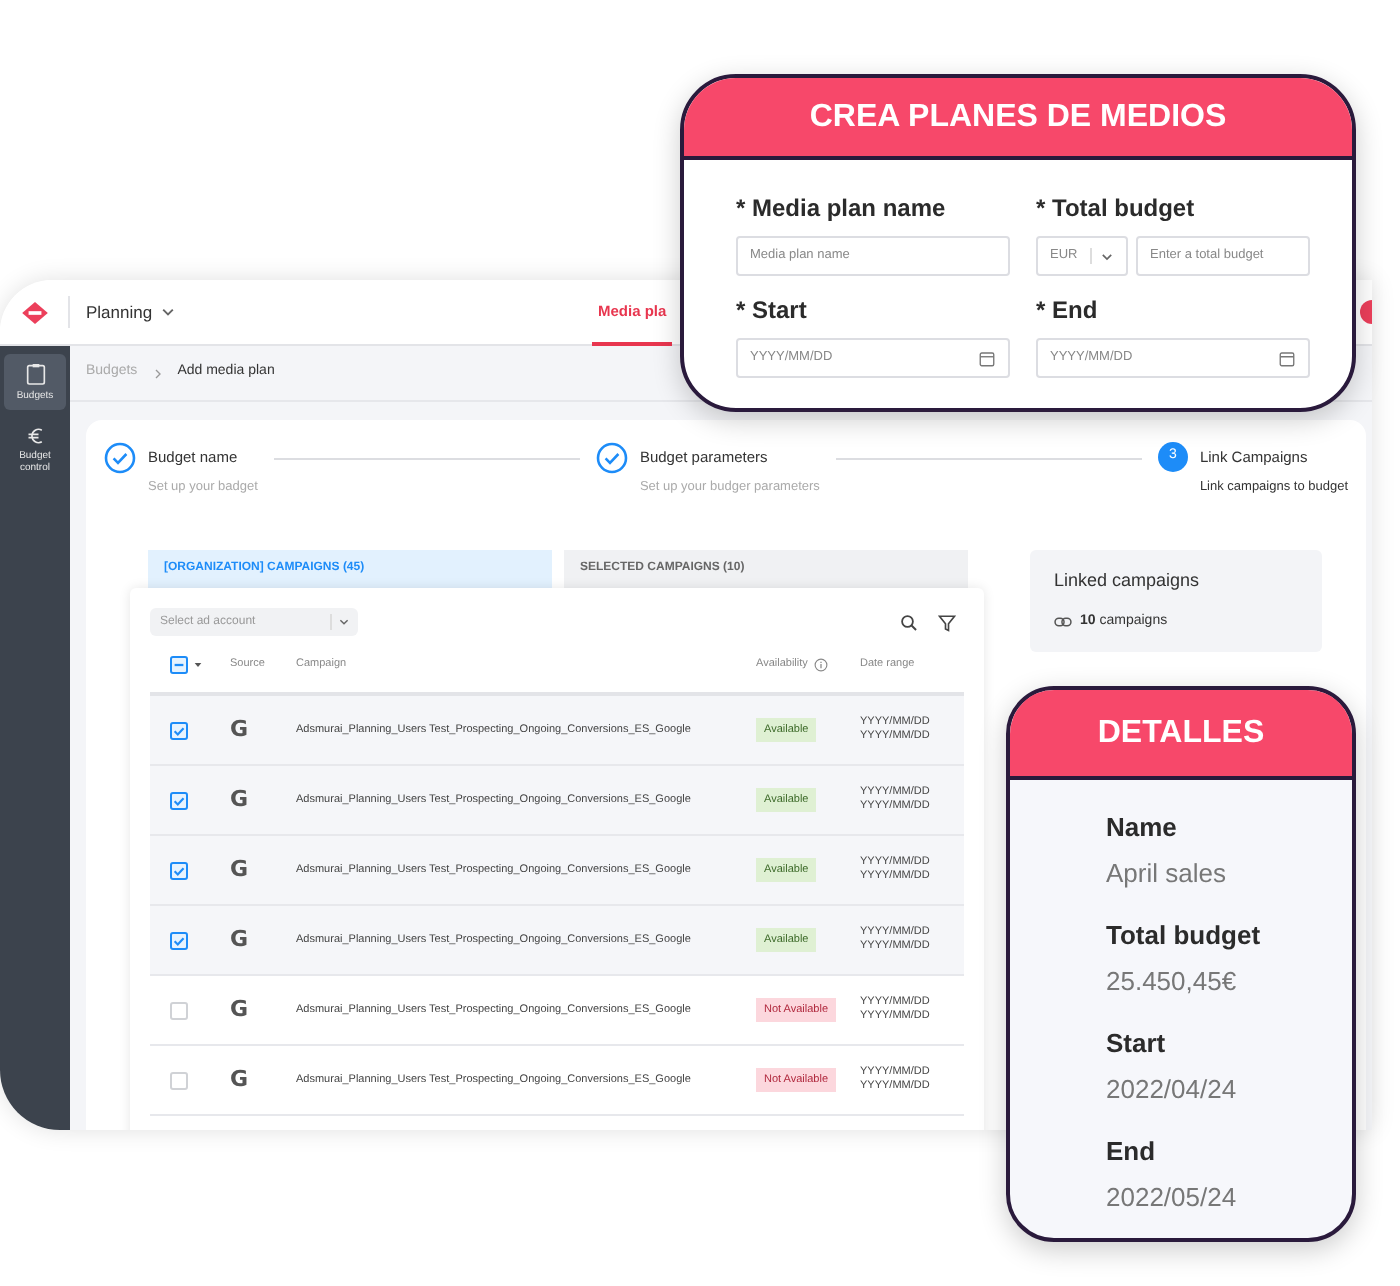  Describe the element at coordinates (1128, 581) in the screenshot. I see `panel-title: Linked campaigns` at that location.